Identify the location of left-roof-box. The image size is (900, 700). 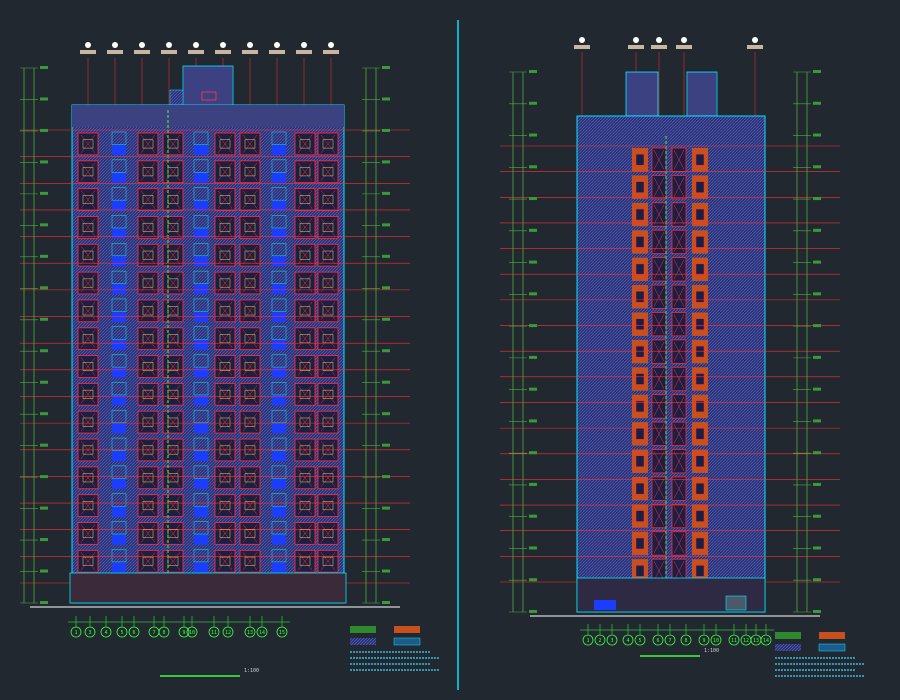
(176, 98).